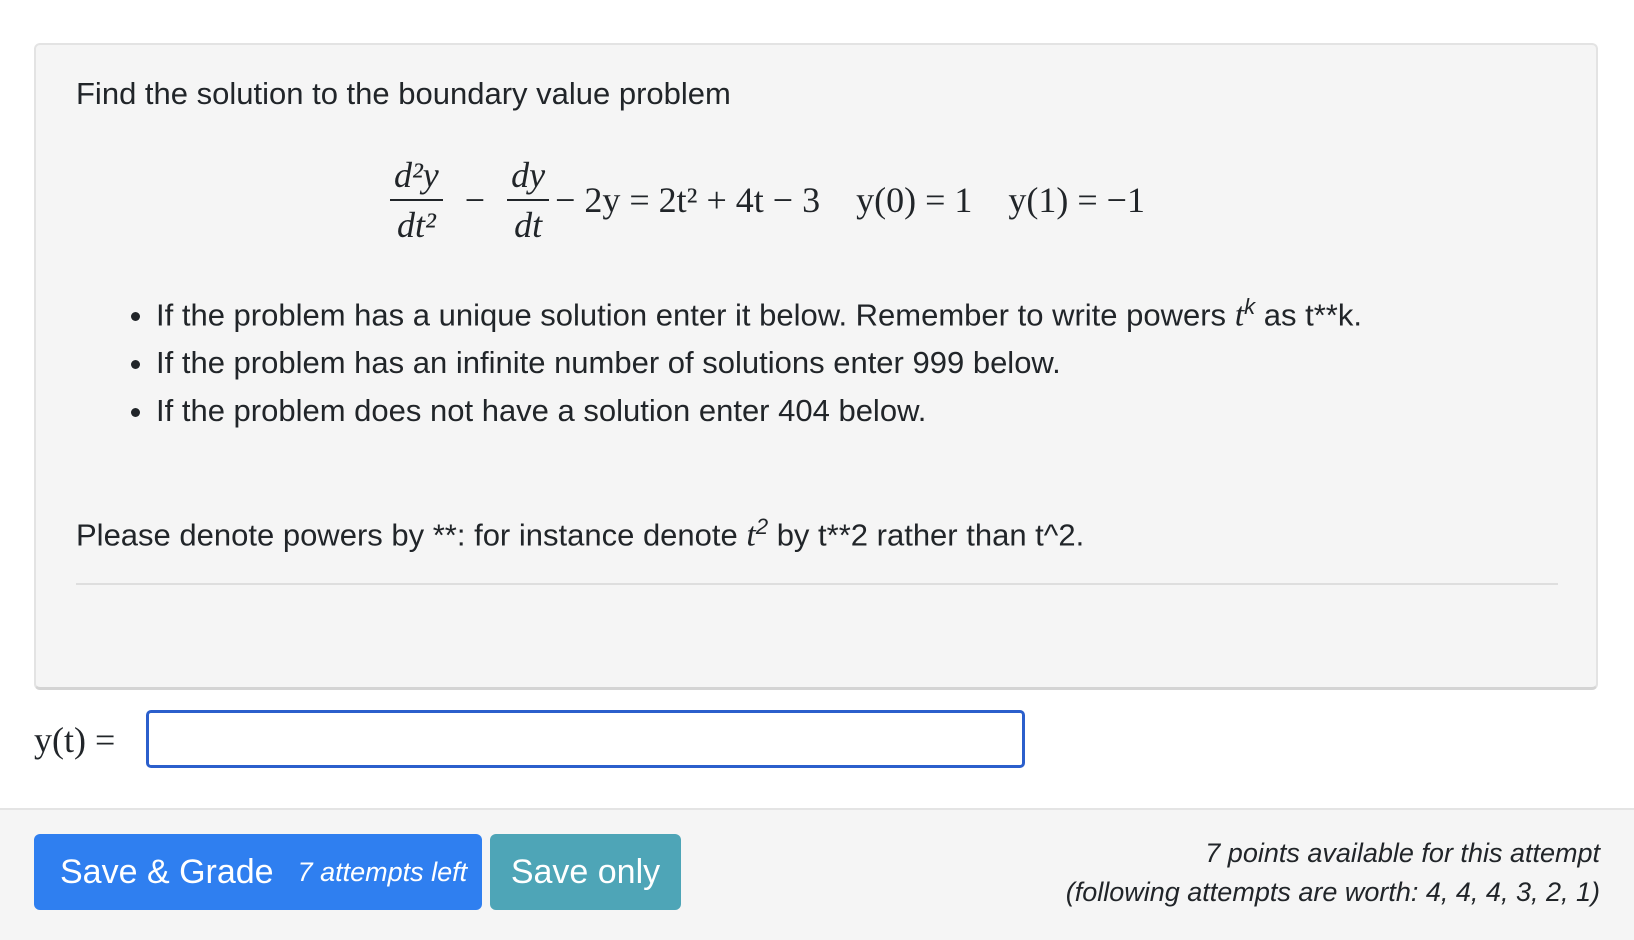 The height and width of the screenshot is (940, 1634). Describe the element at coordinates (416, 225) in the screenshot. I see `fraction-denominator: dt²` at that location.